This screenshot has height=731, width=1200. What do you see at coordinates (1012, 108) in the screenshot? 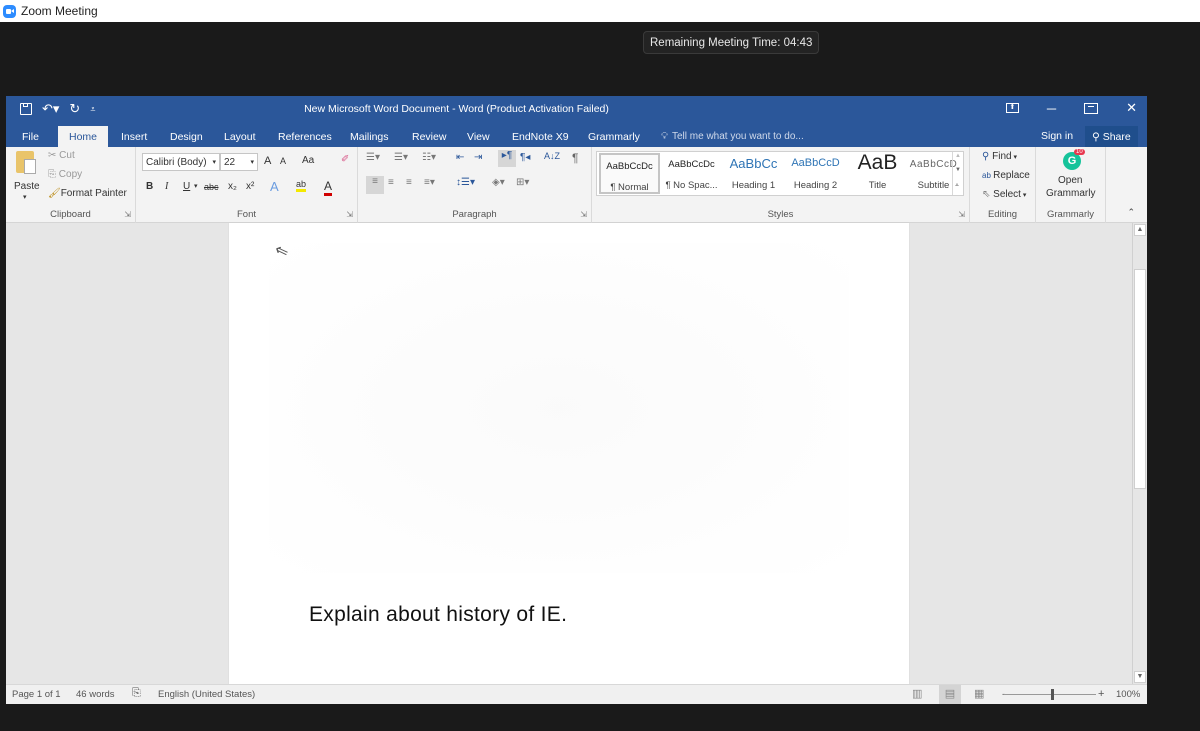
I see `ribbon-display-options-icon: ⬆` at bounding box center [1012, 108].